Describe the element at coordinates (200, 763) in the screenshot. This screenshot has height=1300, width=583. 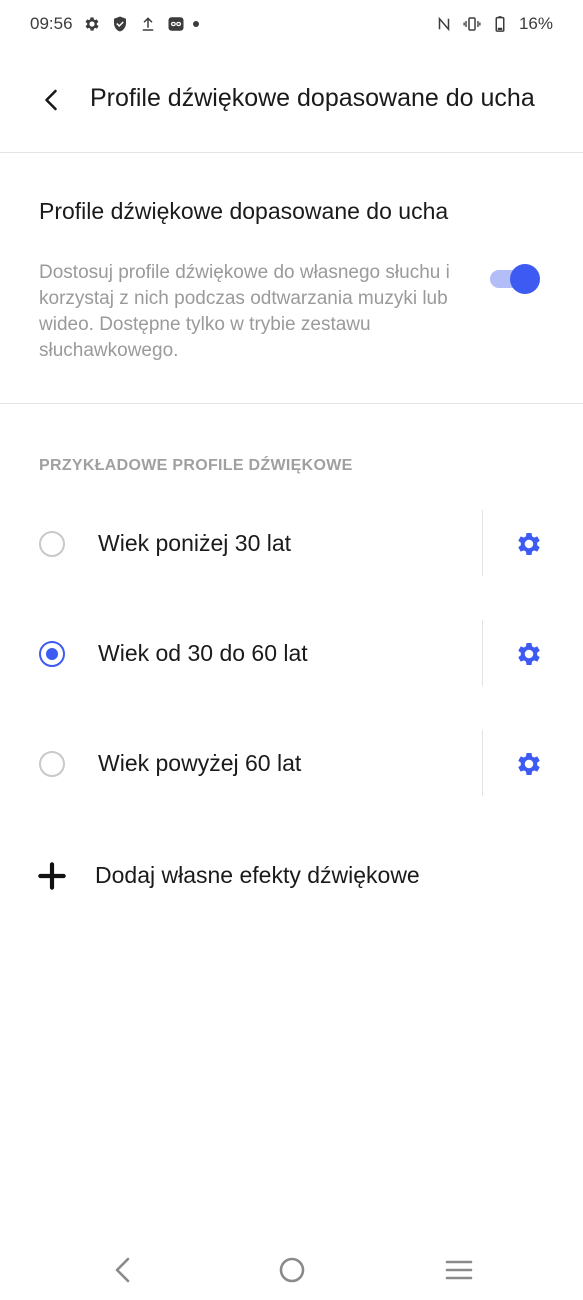
I see `option-label: Wiek powyżej 60 lat` at that location.